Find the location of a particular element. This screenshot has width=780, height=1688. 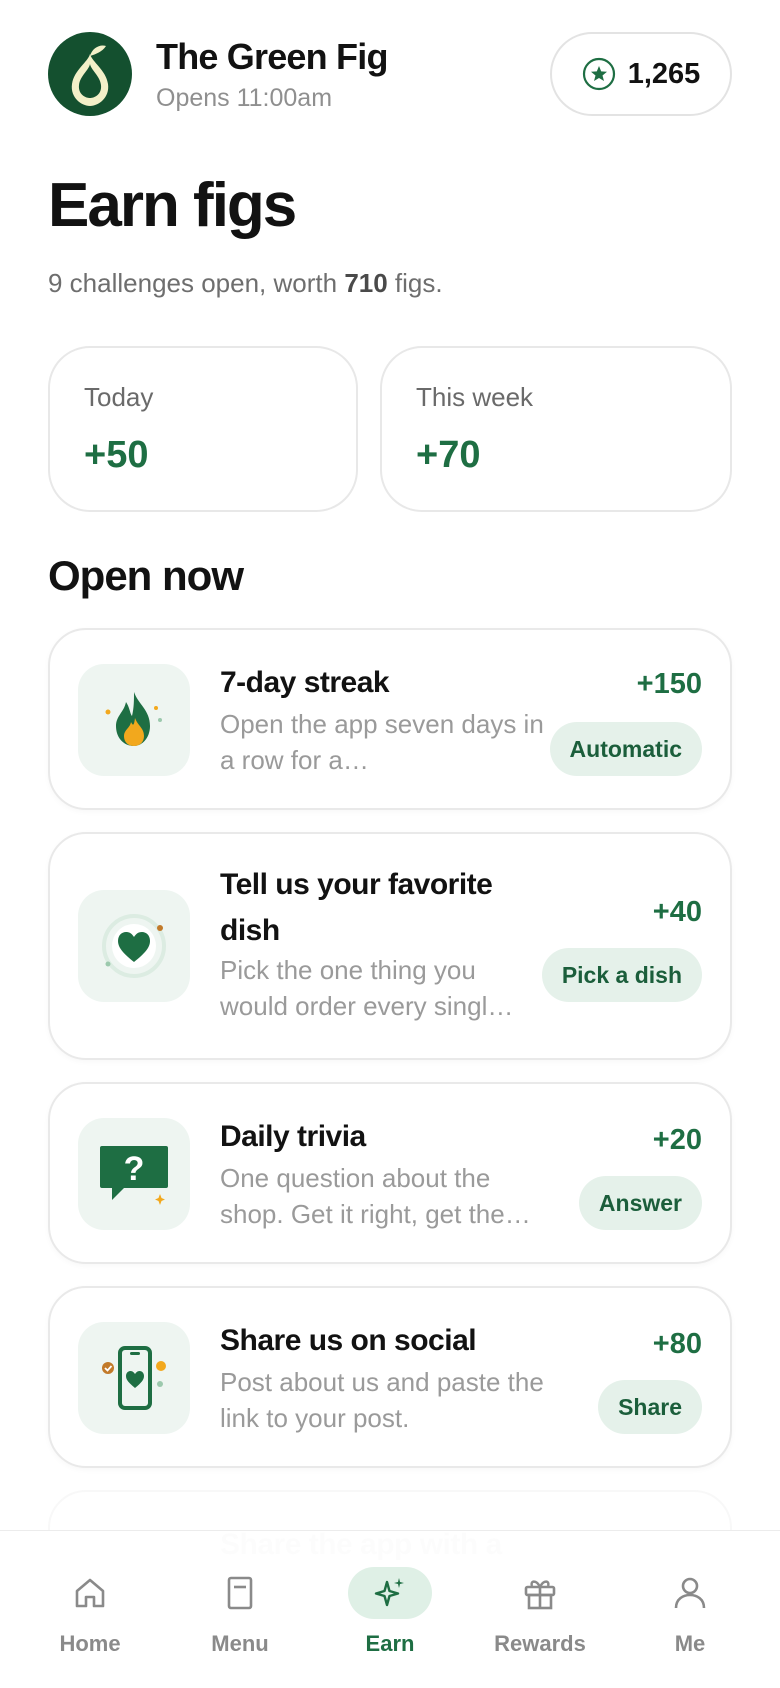

gift-icon is located at coordinates (540, 1593).